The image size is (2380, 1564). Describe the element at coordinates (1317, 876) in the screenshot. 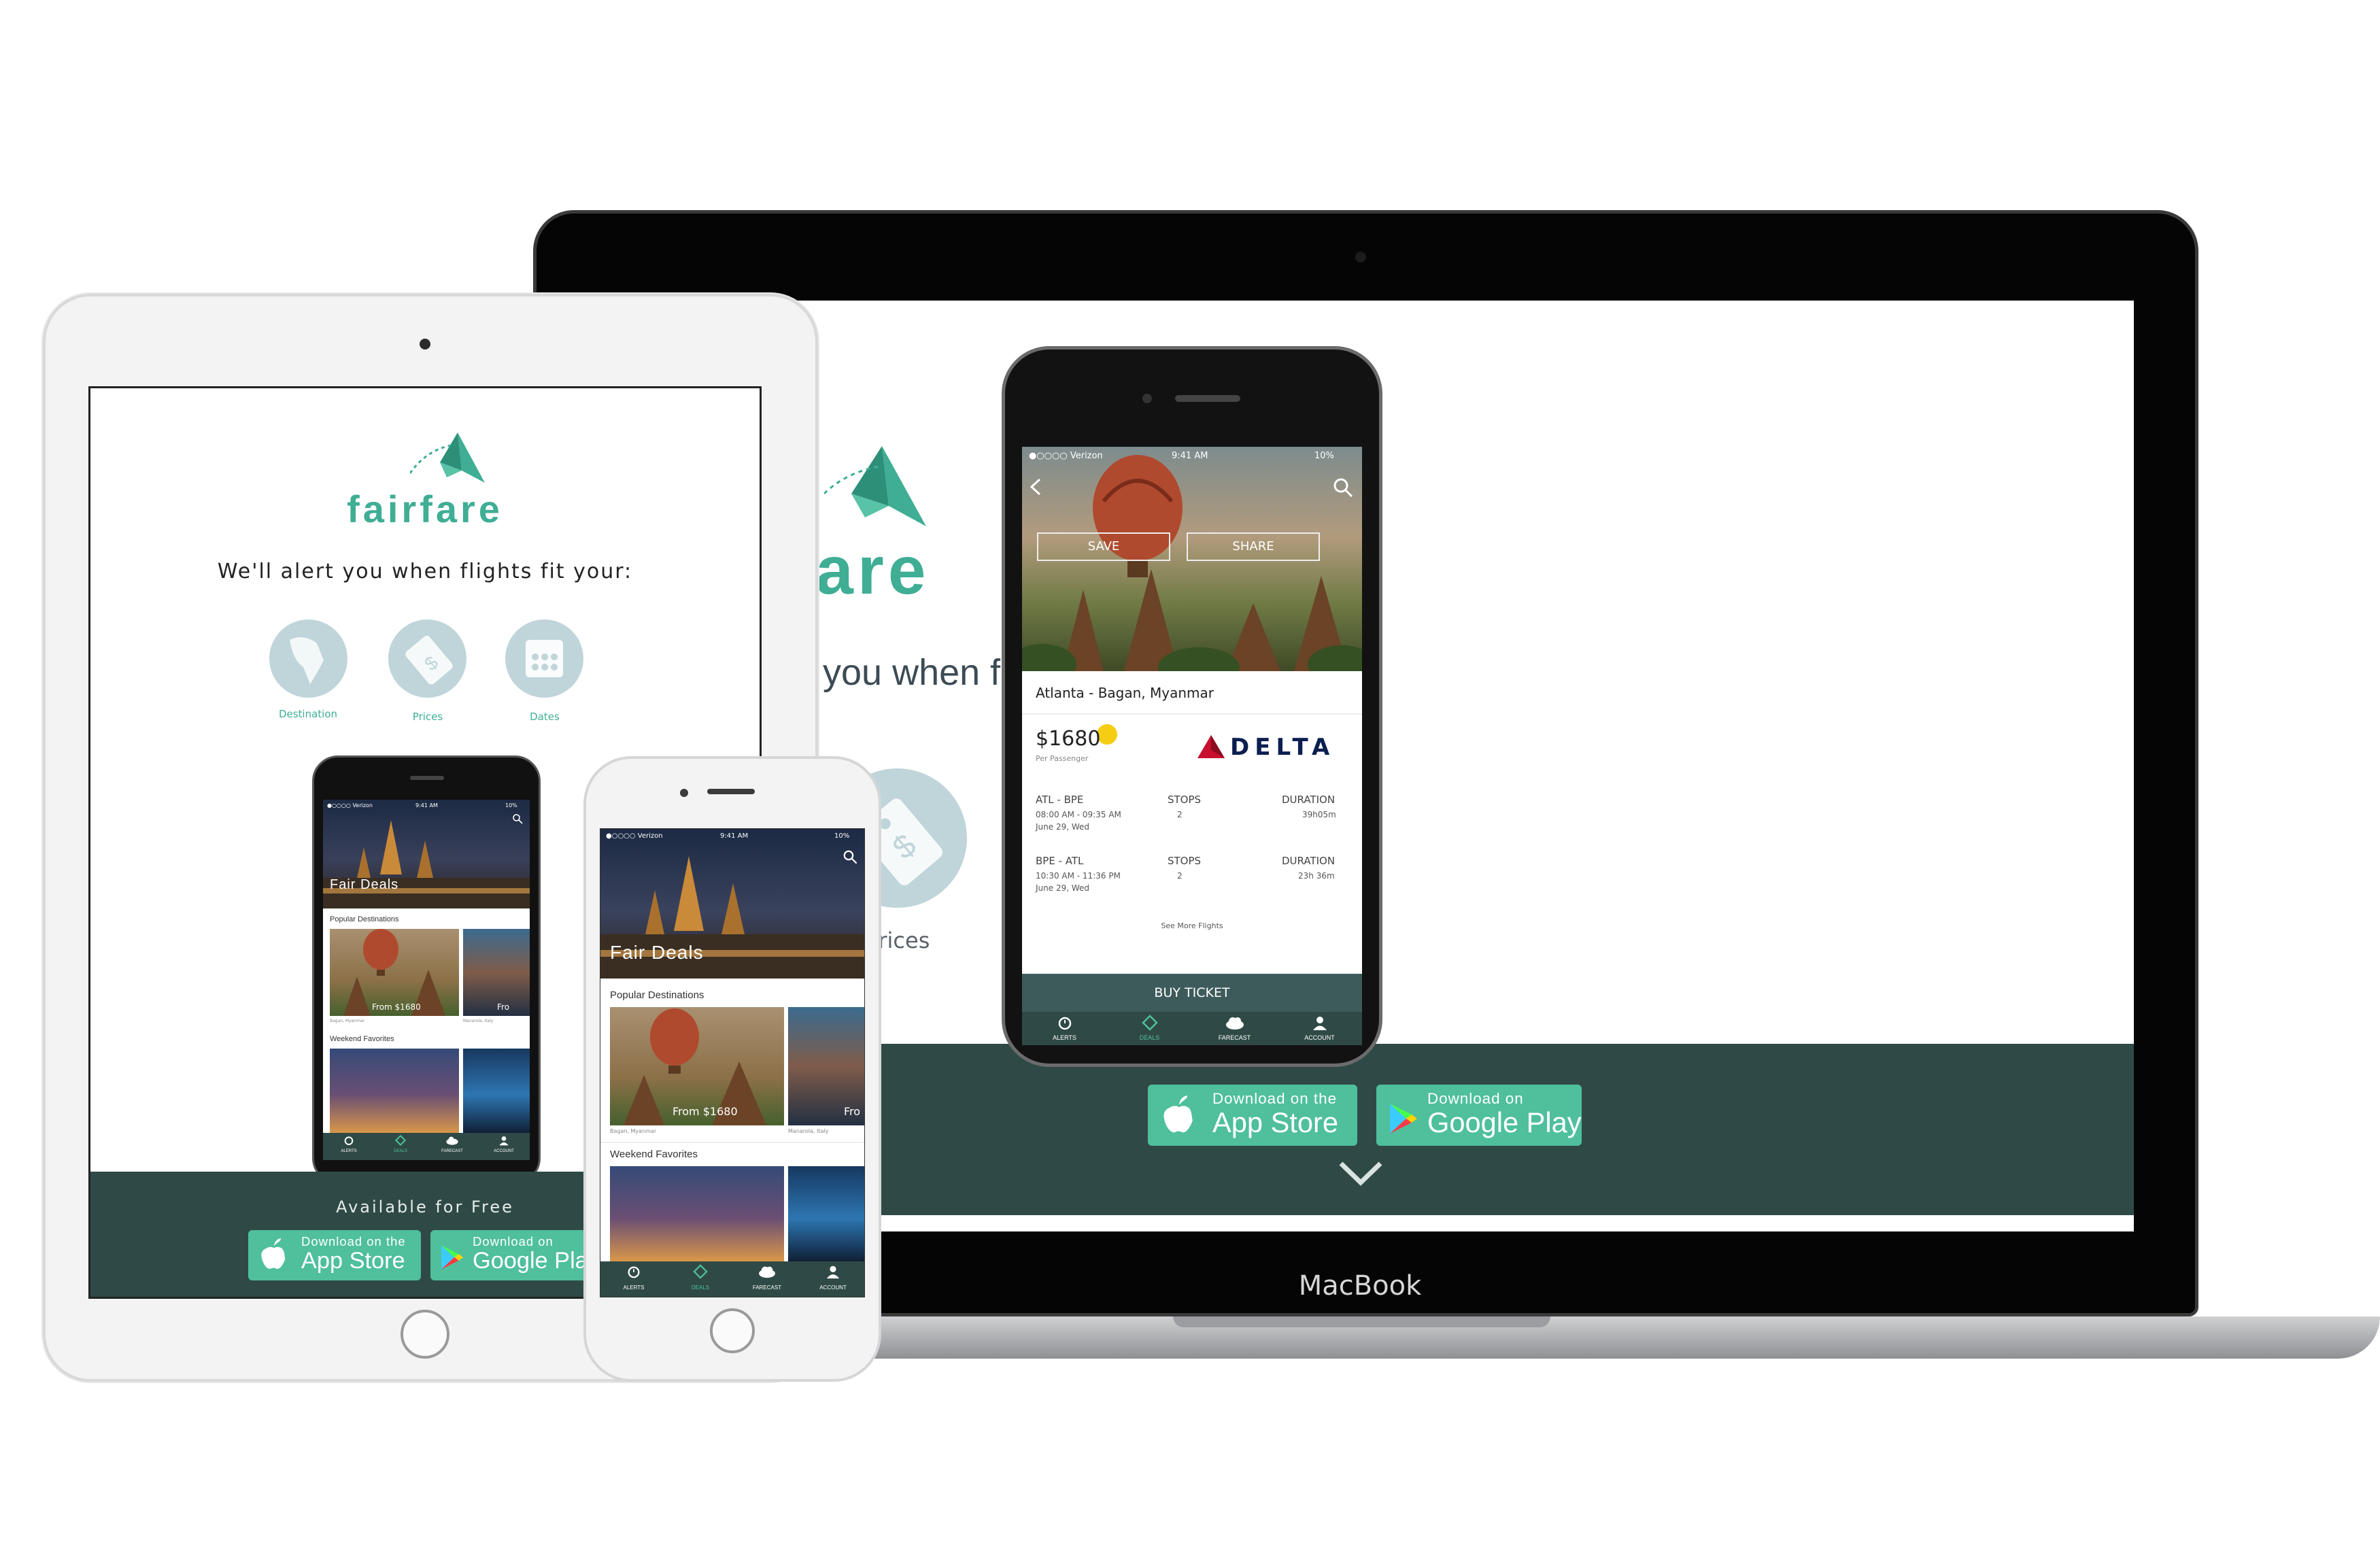

I see `leg-2-duration: 23h 36m` at that location.